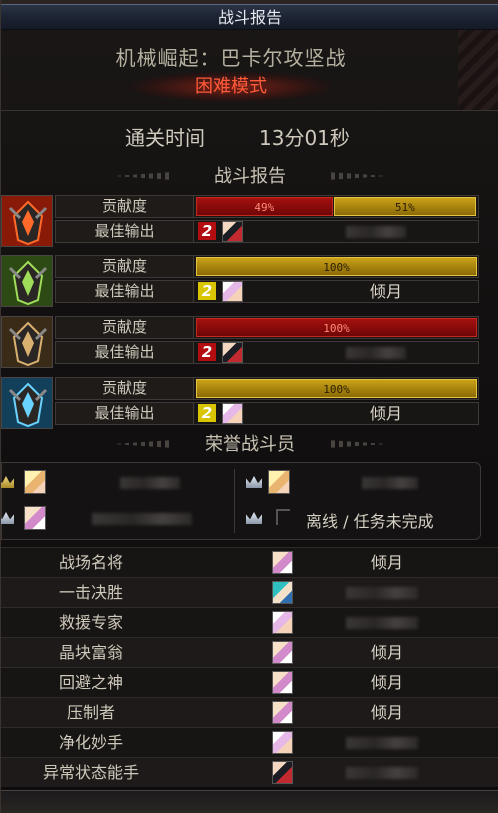 This screenshot has width=498, height=813. Describe the element at coordinates (249, 562) in the screenshot. I see `award-row: 战场名将 倾月` at that location.